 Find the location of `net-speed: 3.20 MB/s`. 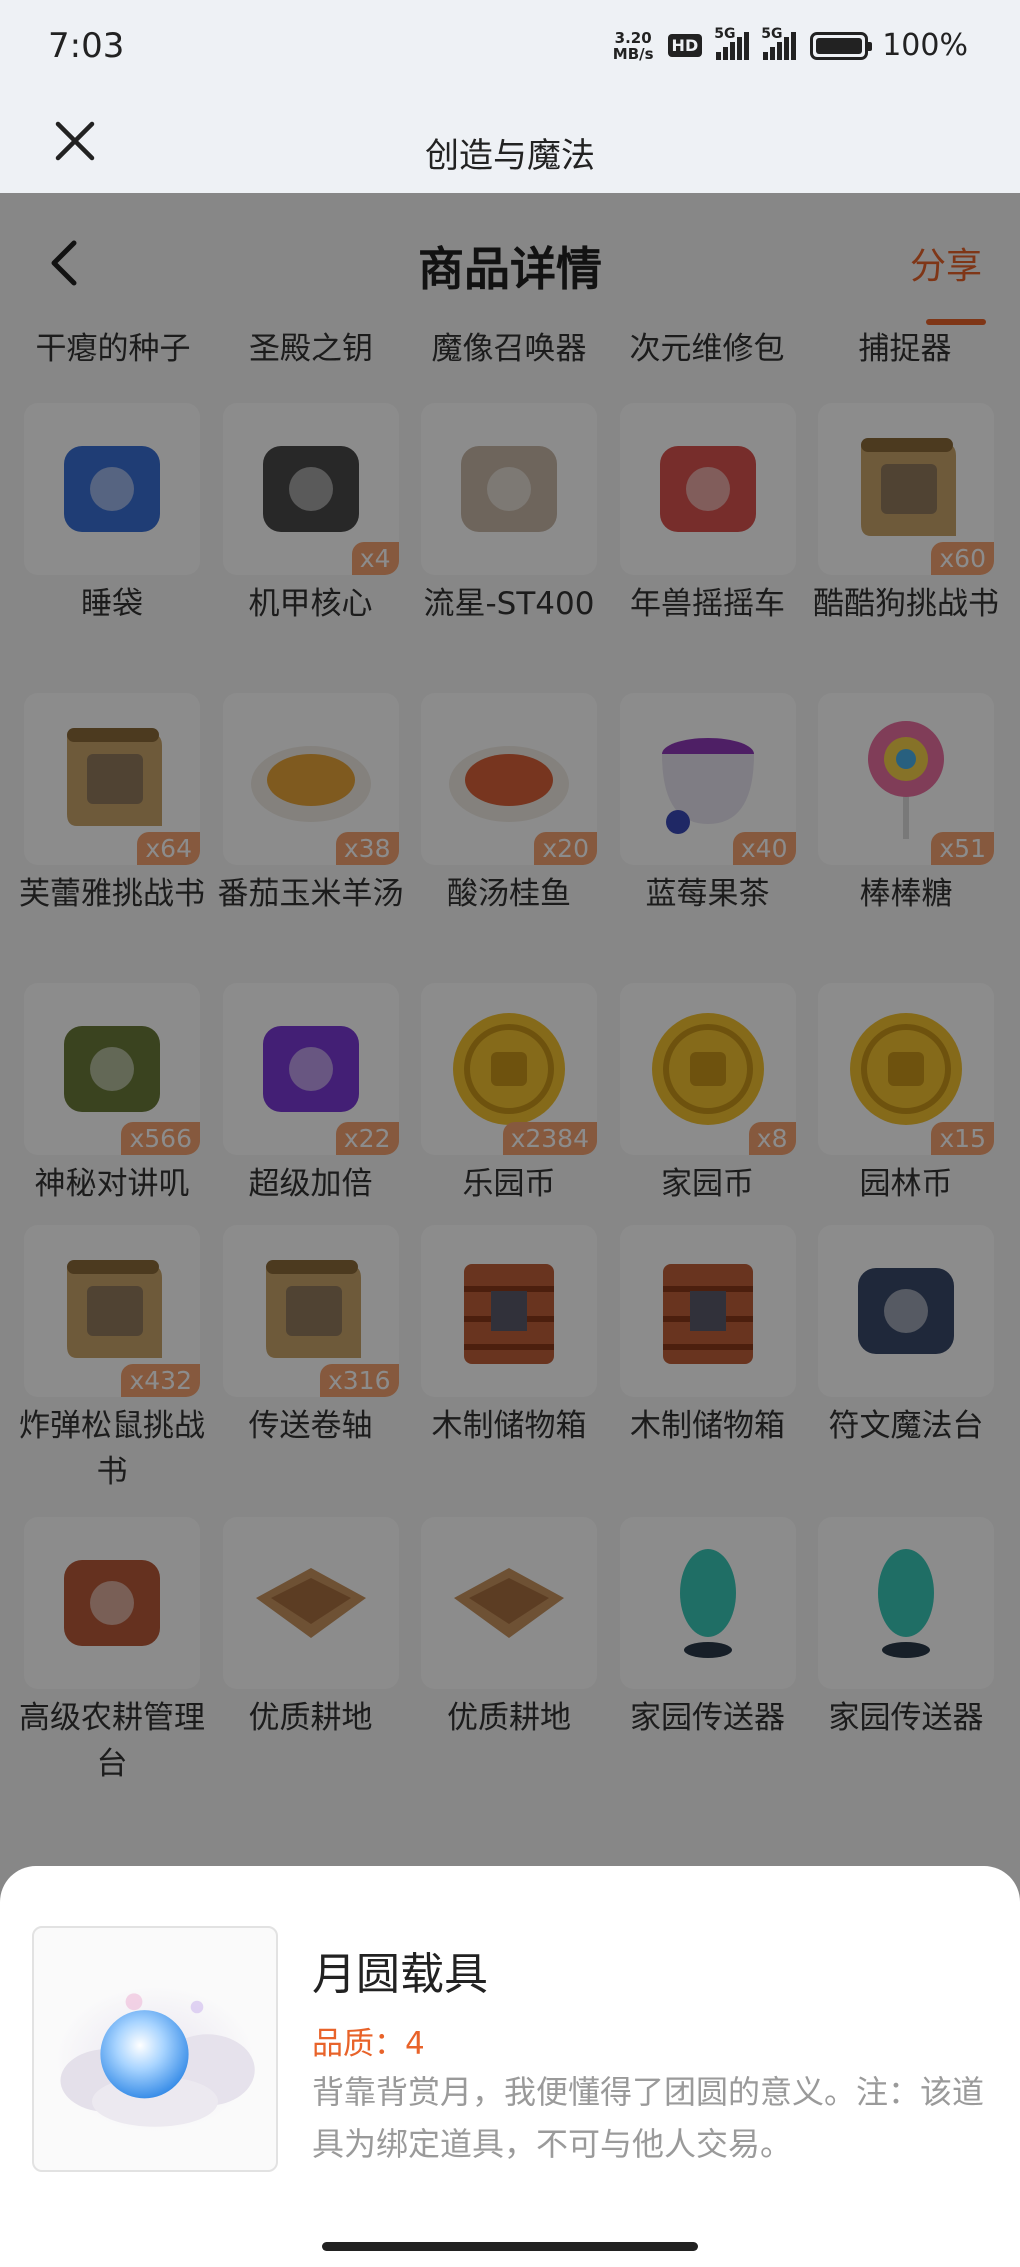

net-speed: 3.20 MB/s is located at coordinates (633, 45).